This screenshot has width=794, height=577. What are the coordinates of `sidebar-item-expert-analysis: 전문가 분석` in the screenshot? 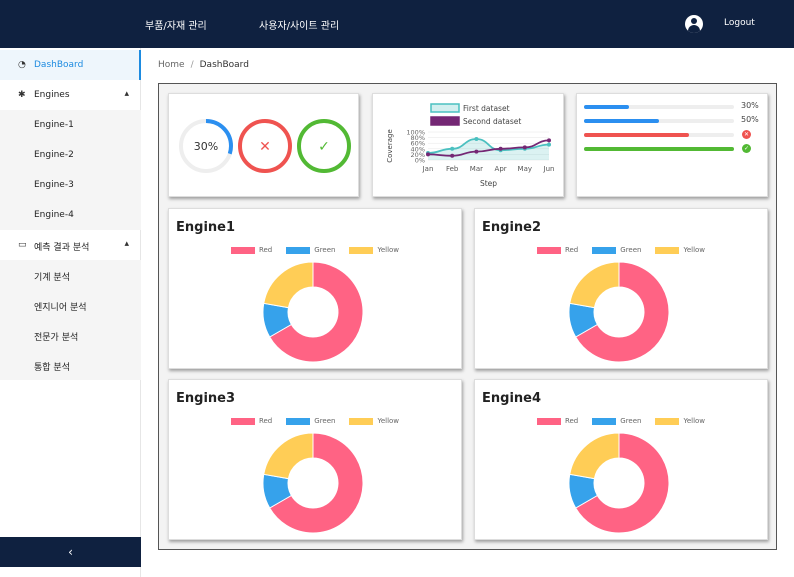 It's located at (70, 335).